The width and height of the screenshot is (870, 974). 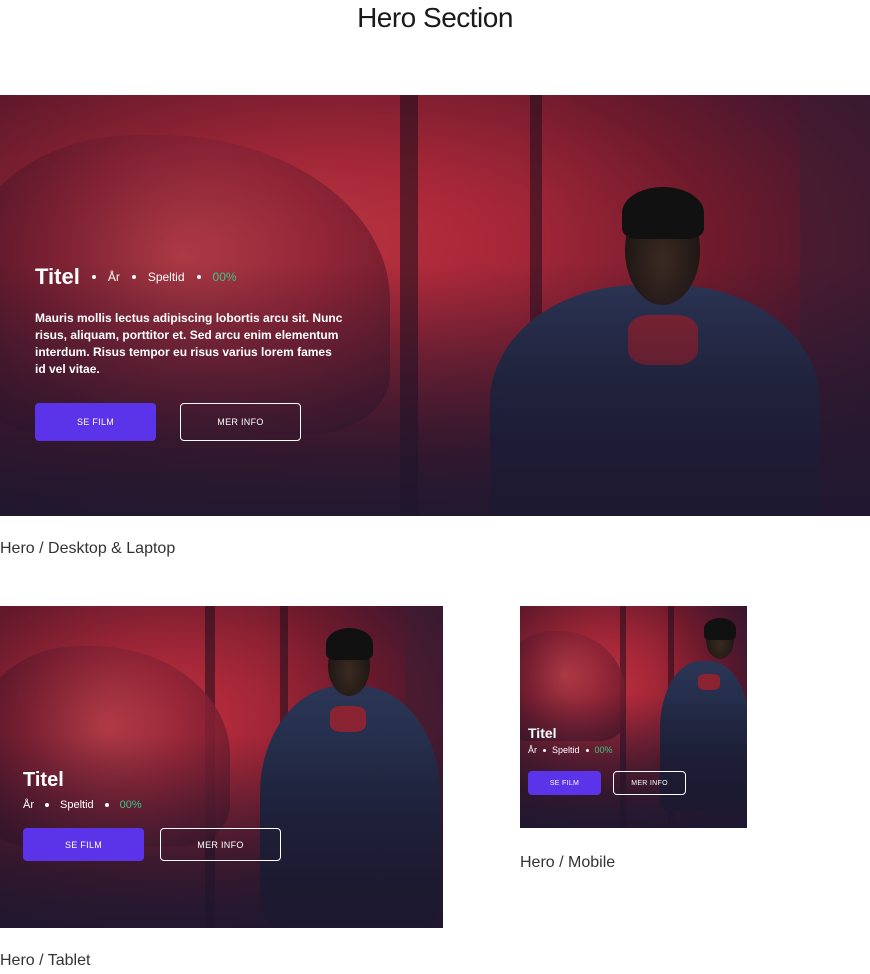 What do you see at coordinates (45, 960) in the screenshot?
I see `caption-tablet: Hero / Tablet` at bounding box center [45, 960].